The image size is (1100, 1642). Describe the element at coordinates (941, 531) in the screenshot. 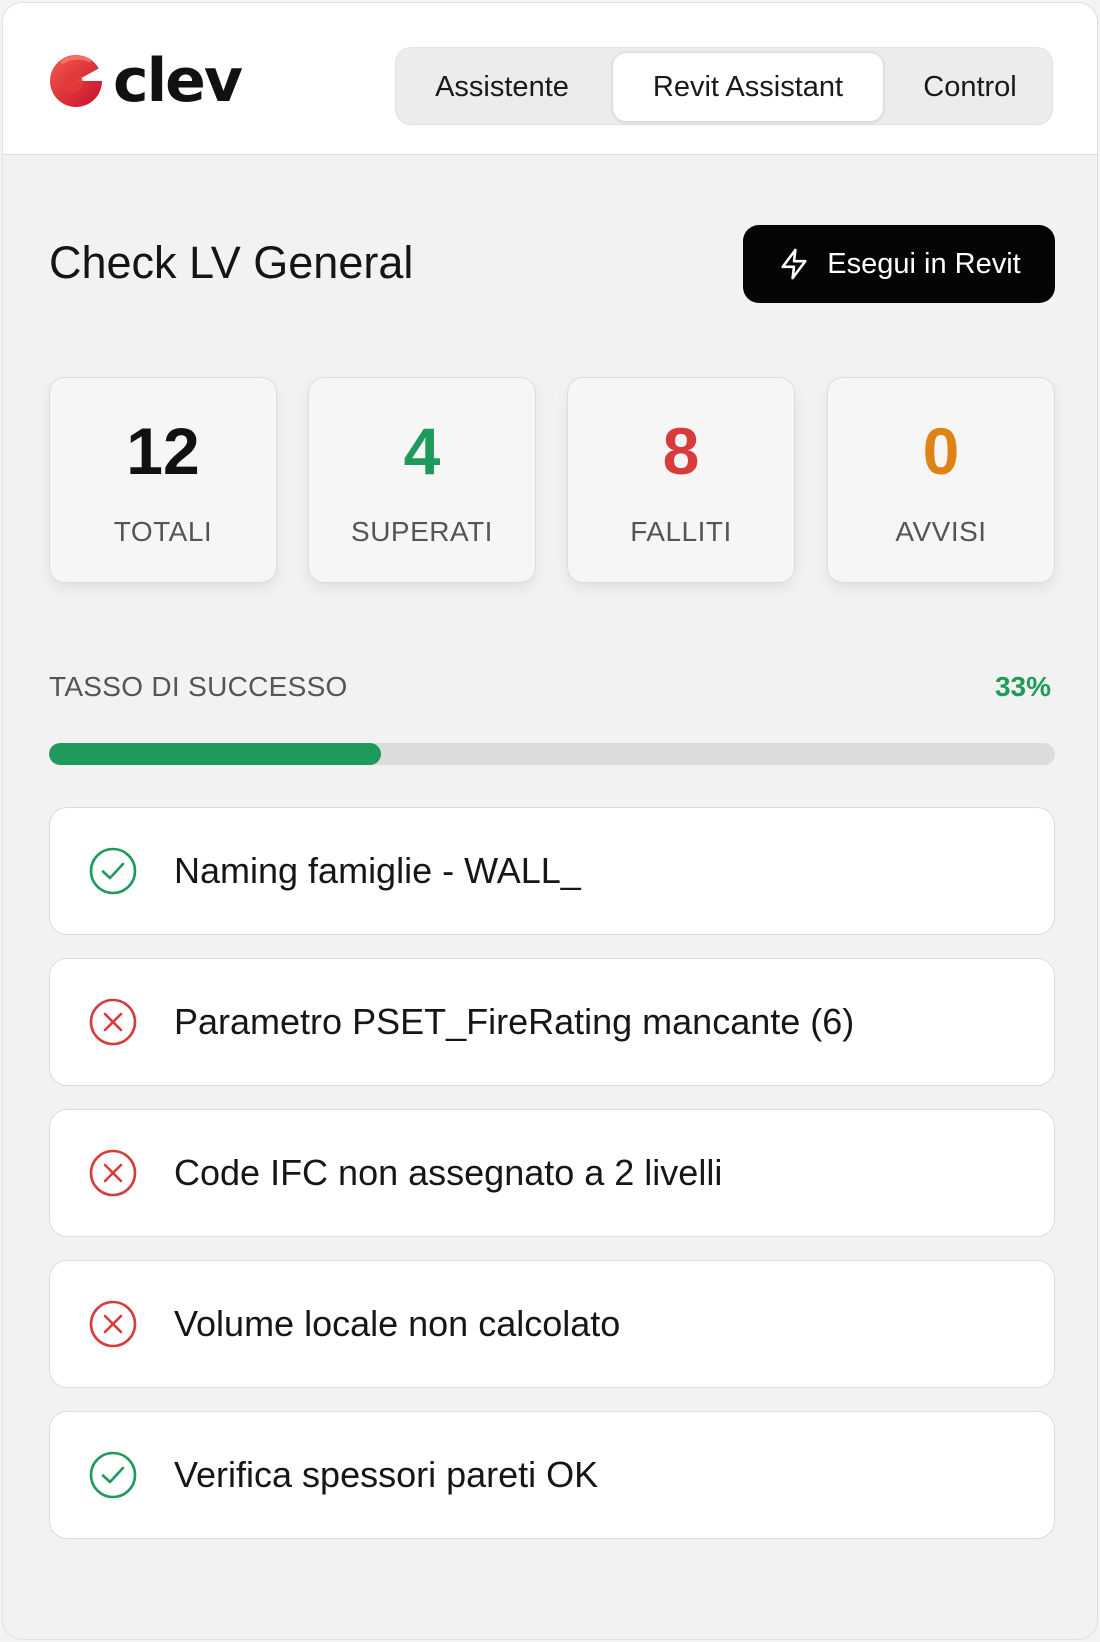

I see `stat-label: AVVISI` at that location.